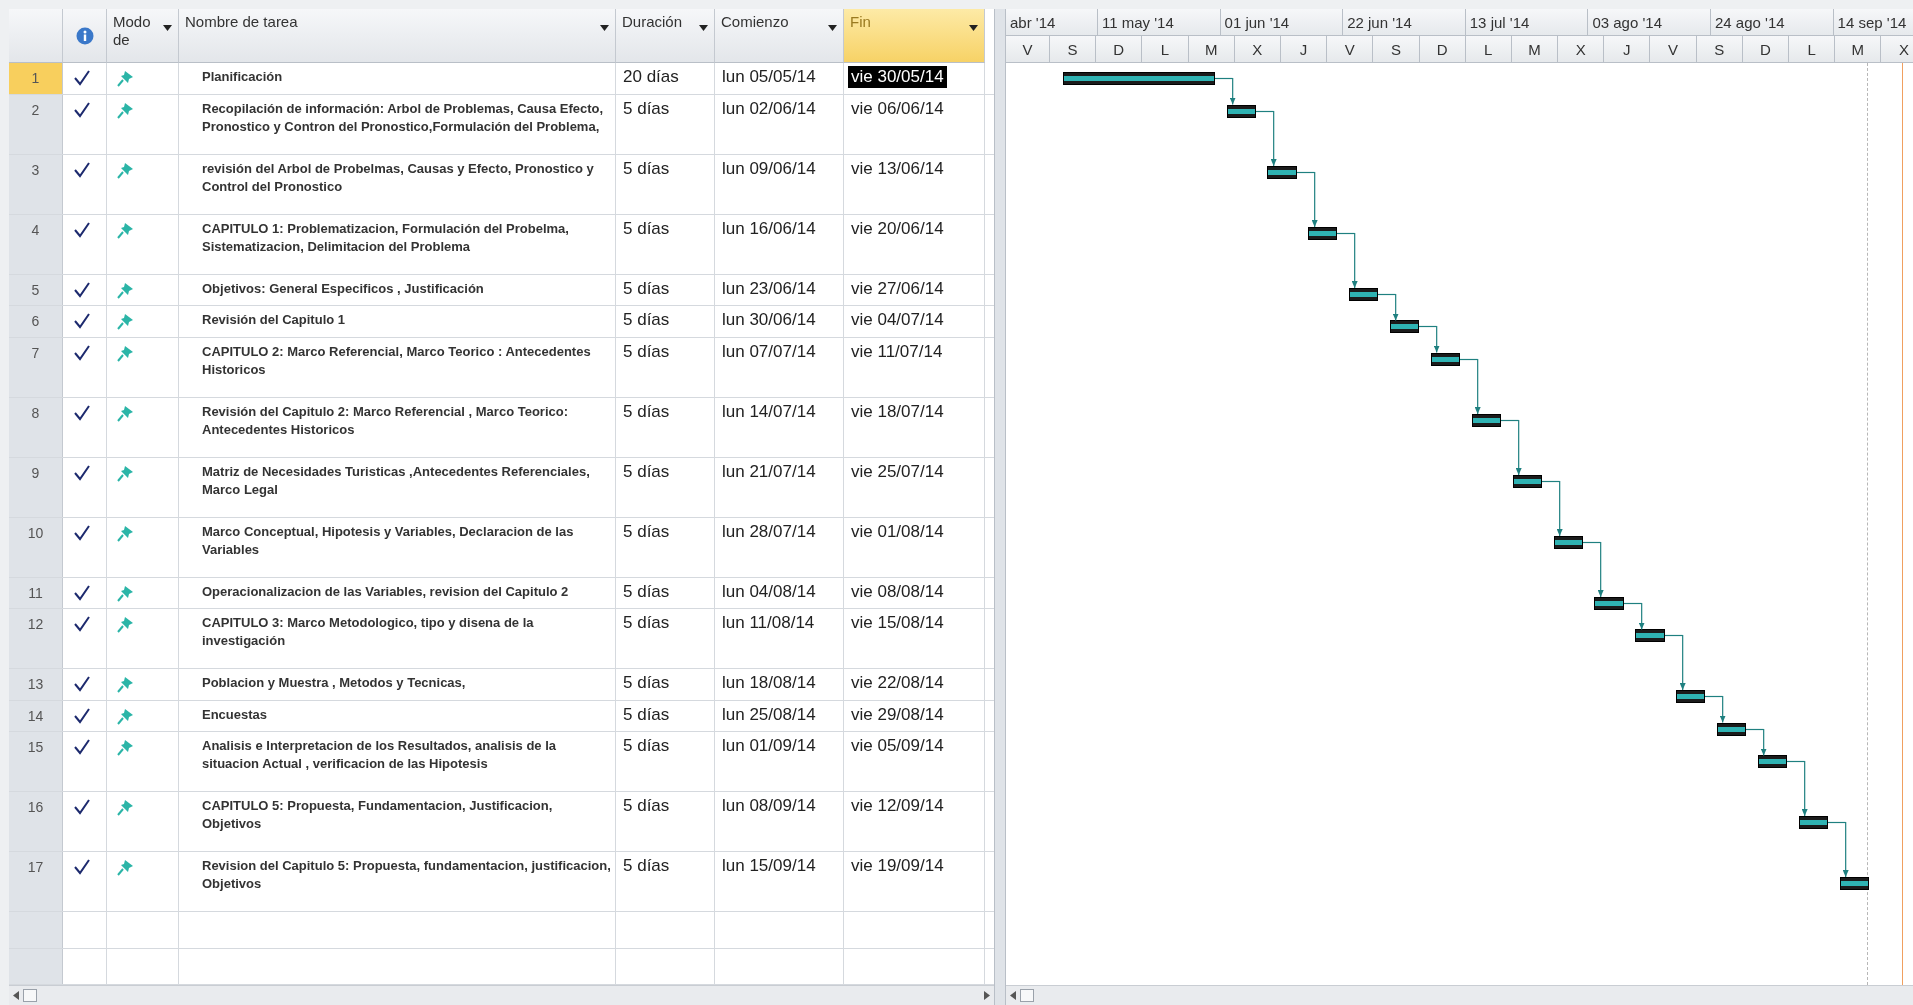 This screenshot has height=1005, width=1913. What do you see at coordinates (143, 36) in the screenshot?
I see `column-header: Modo de` at bounding box center [143, 36].